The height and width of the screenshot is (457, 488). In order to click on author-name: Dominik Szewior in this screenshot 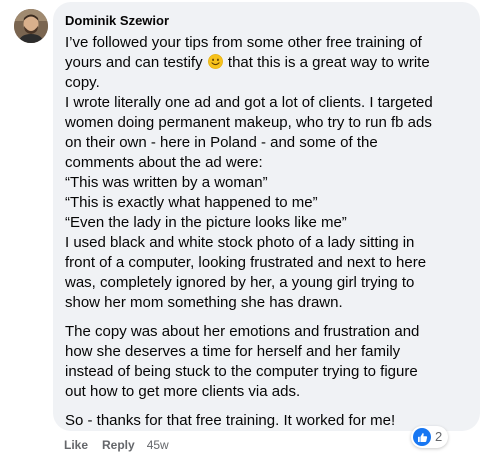, I will do `click(267, 21)`.